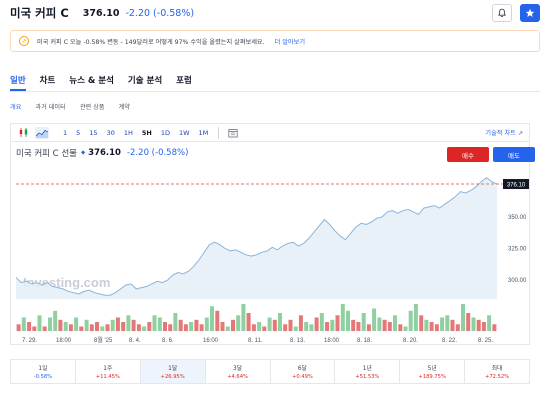 Image resolution: width=550 pixels, height=410 pixels. I want to click on watchlist-star-button, so click(530, 13).